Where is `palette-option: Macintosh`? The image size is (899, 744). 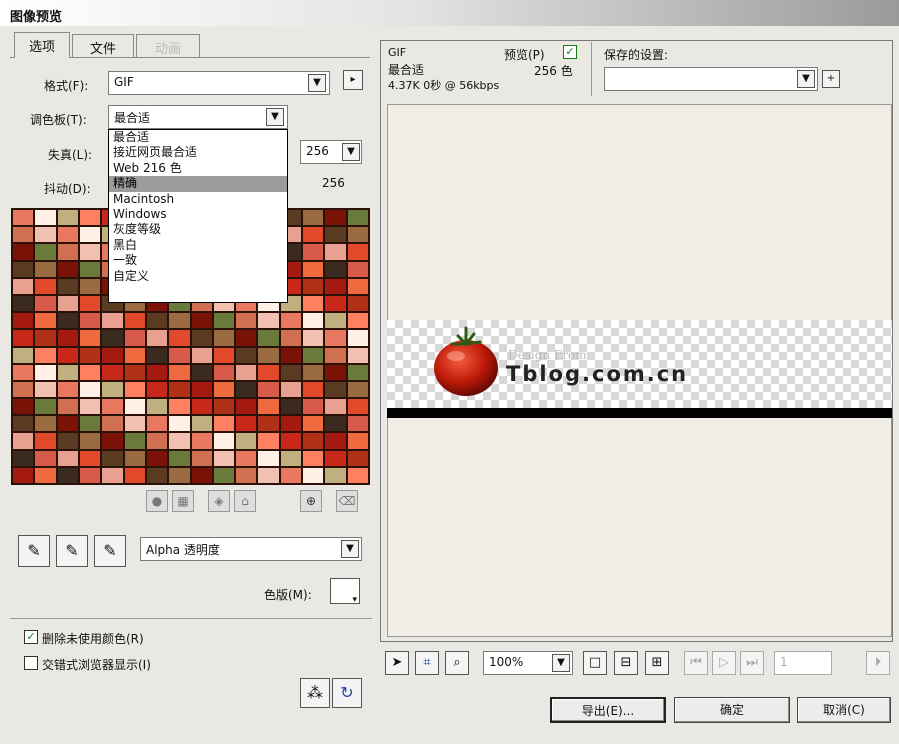
palette-option: Macintosh is located at coordinates (198, 199).